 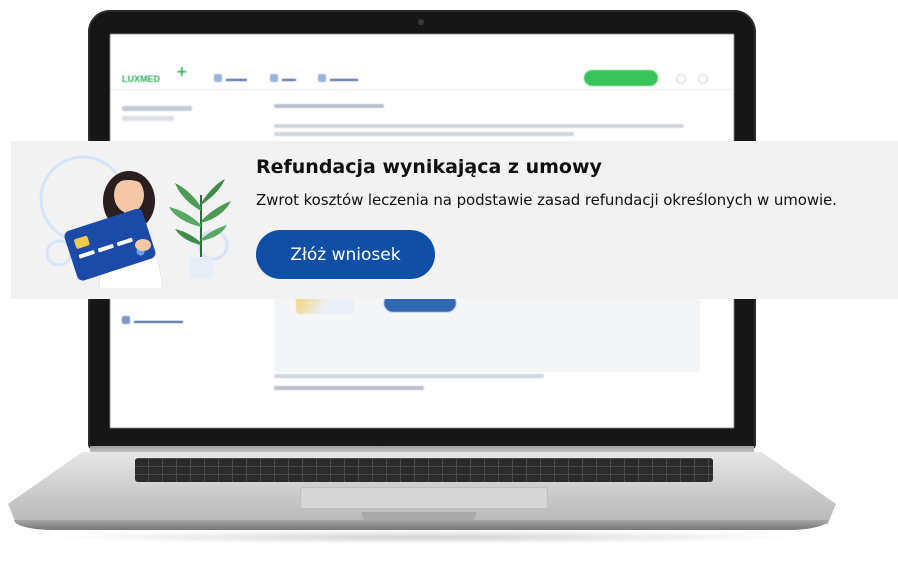 I want to click on submit-application-button: Złóż wniosek, so click(x=345, y=254).